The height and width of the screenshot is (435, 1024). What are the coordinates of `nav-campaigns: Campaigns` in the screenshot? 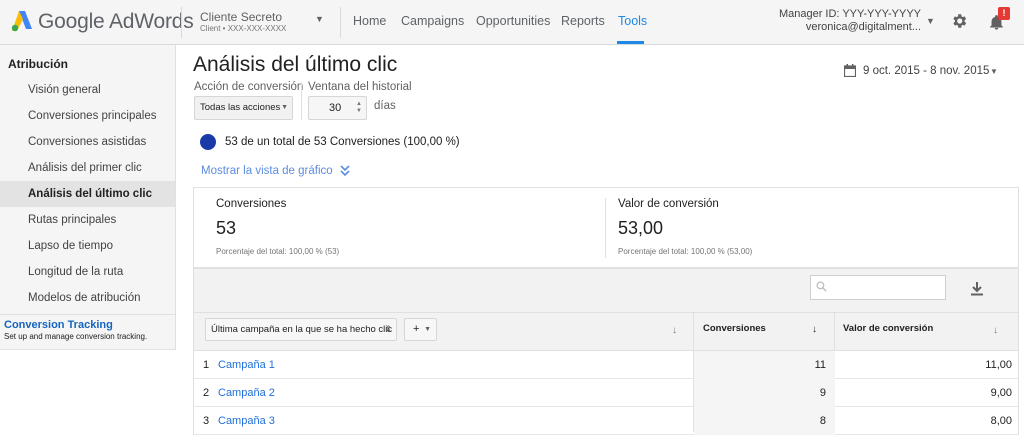 It's located at (432, 21).